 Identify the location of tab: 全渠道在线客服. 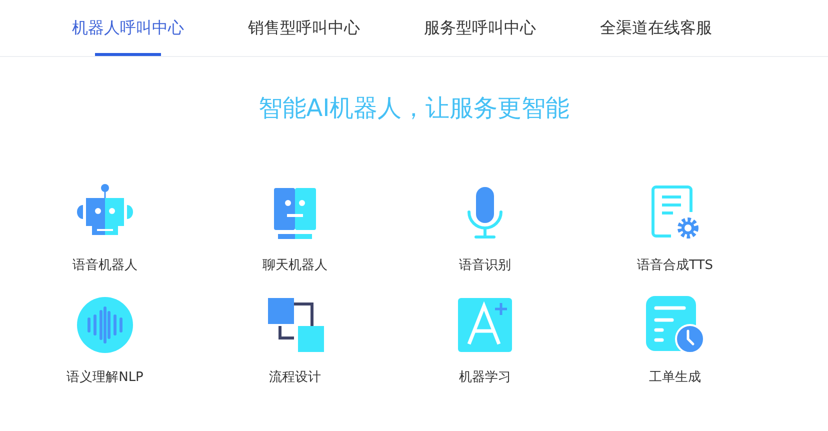
(656, 28).